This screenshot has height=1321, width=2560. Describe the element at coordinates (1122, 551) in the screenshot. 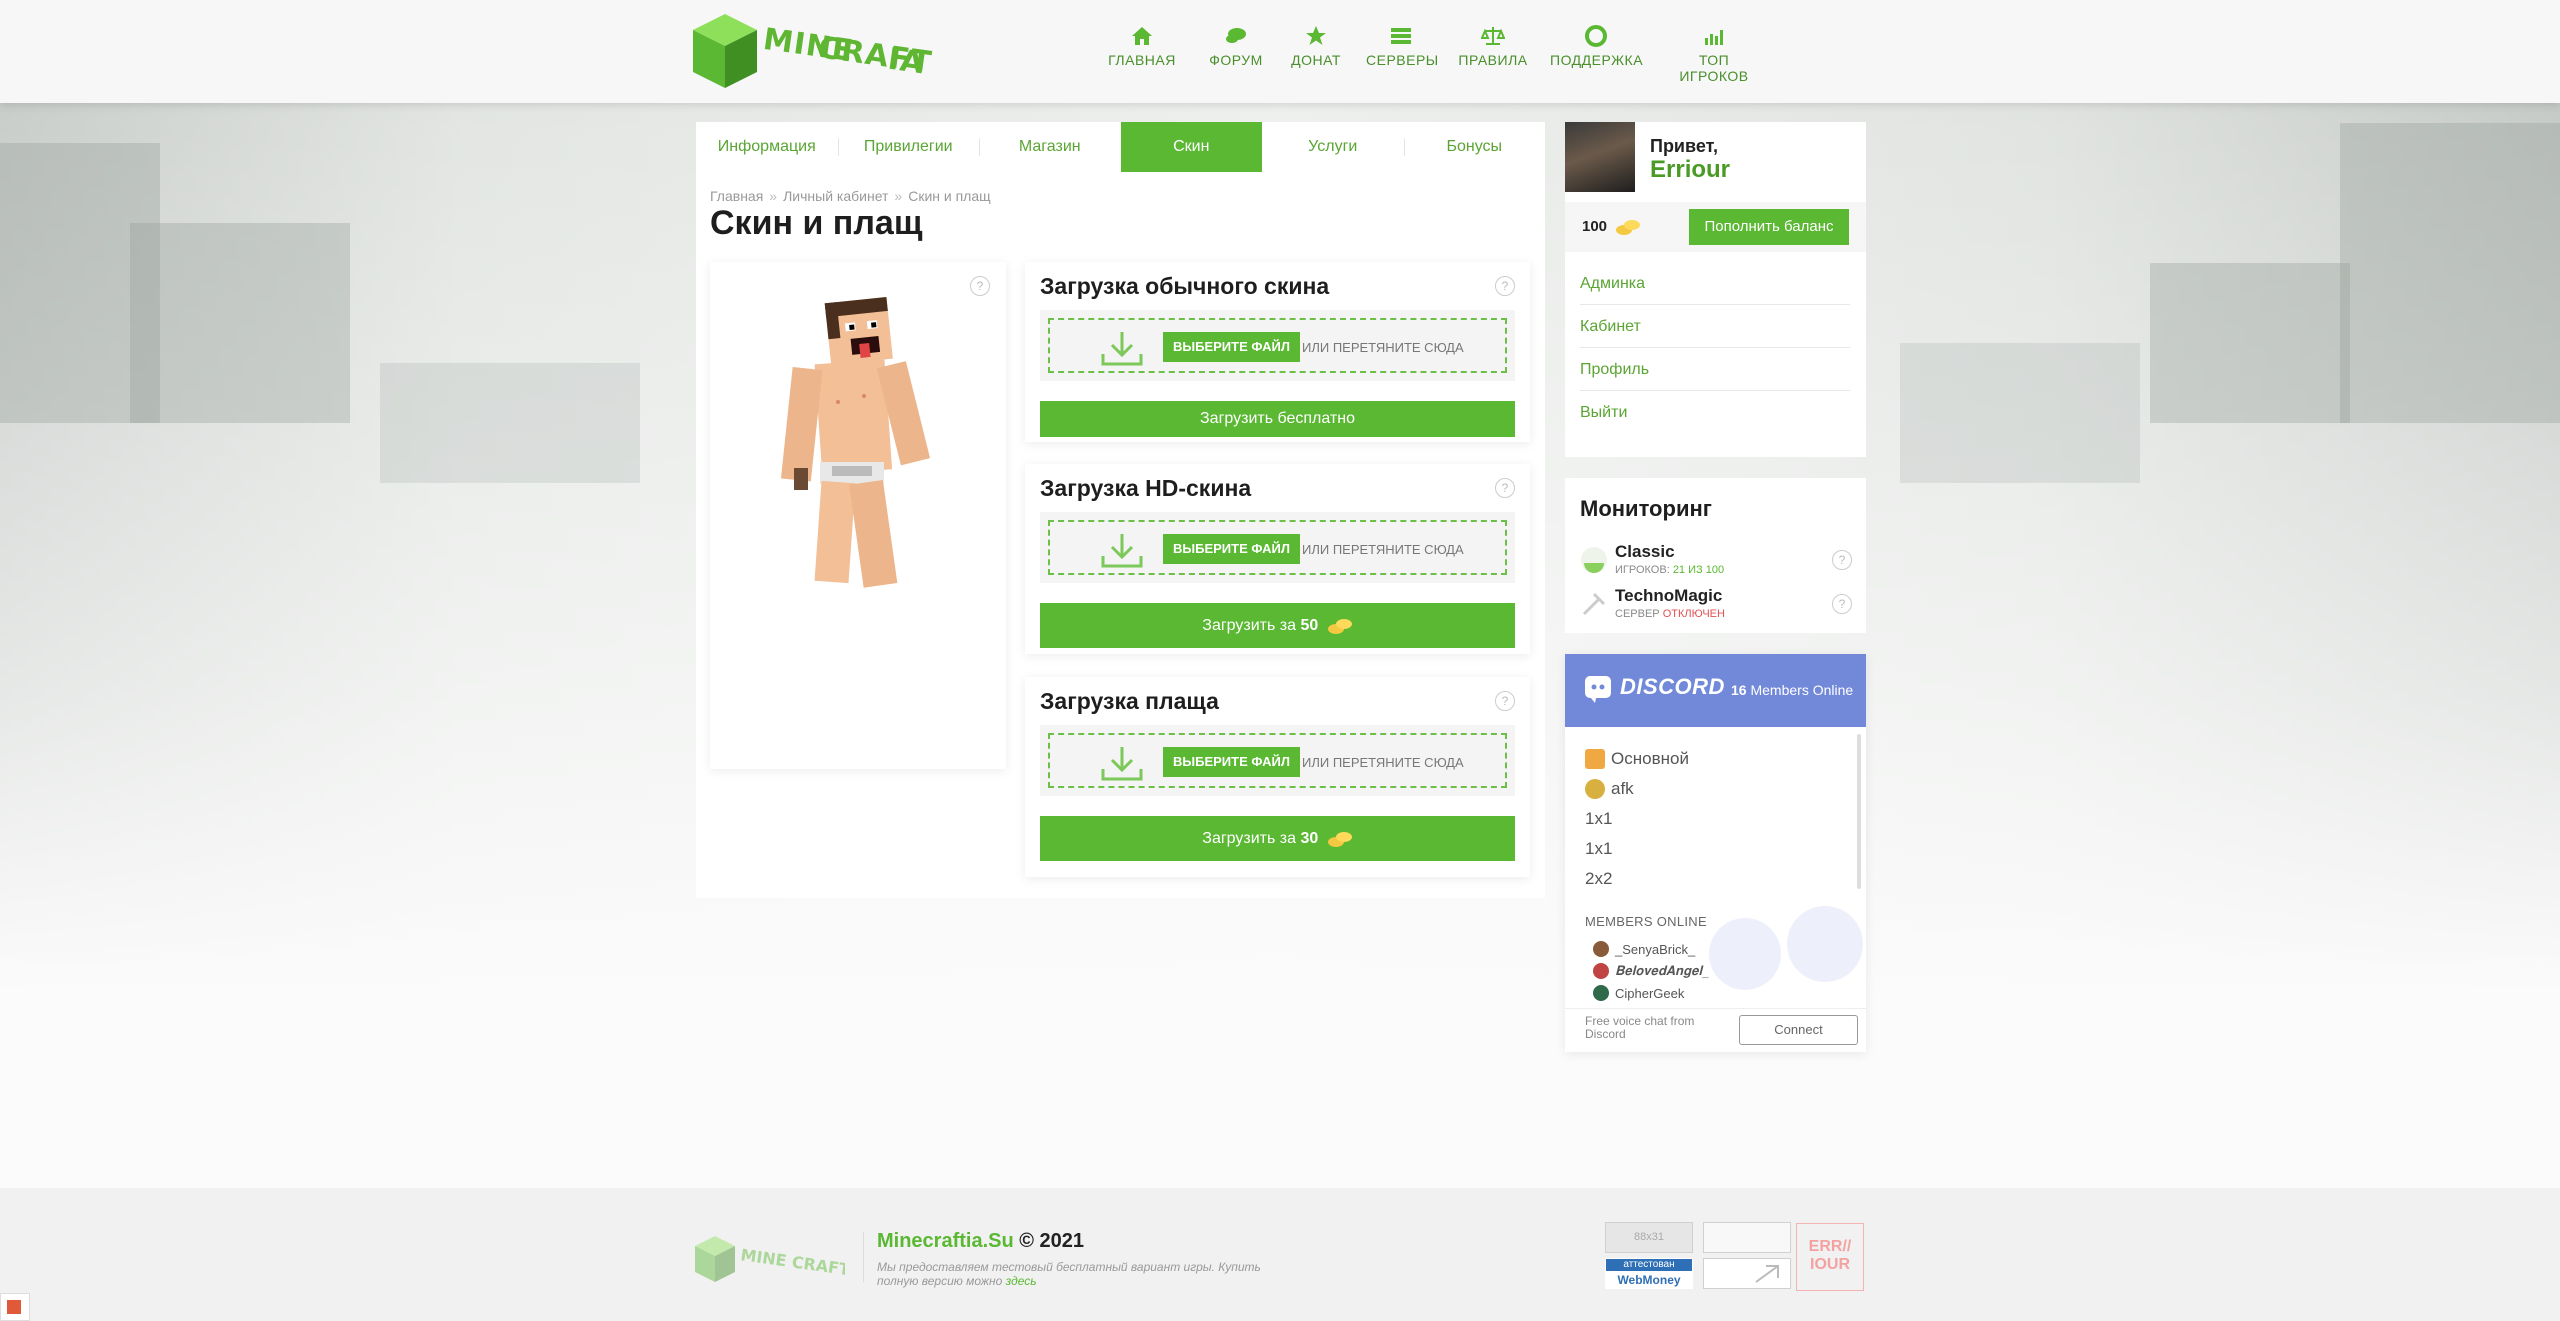

I see `download-icon` at that location.